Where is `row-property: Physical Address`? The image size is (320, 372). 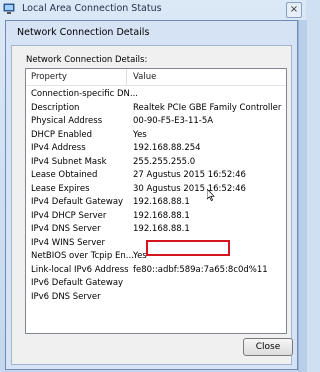
row-property: Physical Address is located at coordinates (67, 121).